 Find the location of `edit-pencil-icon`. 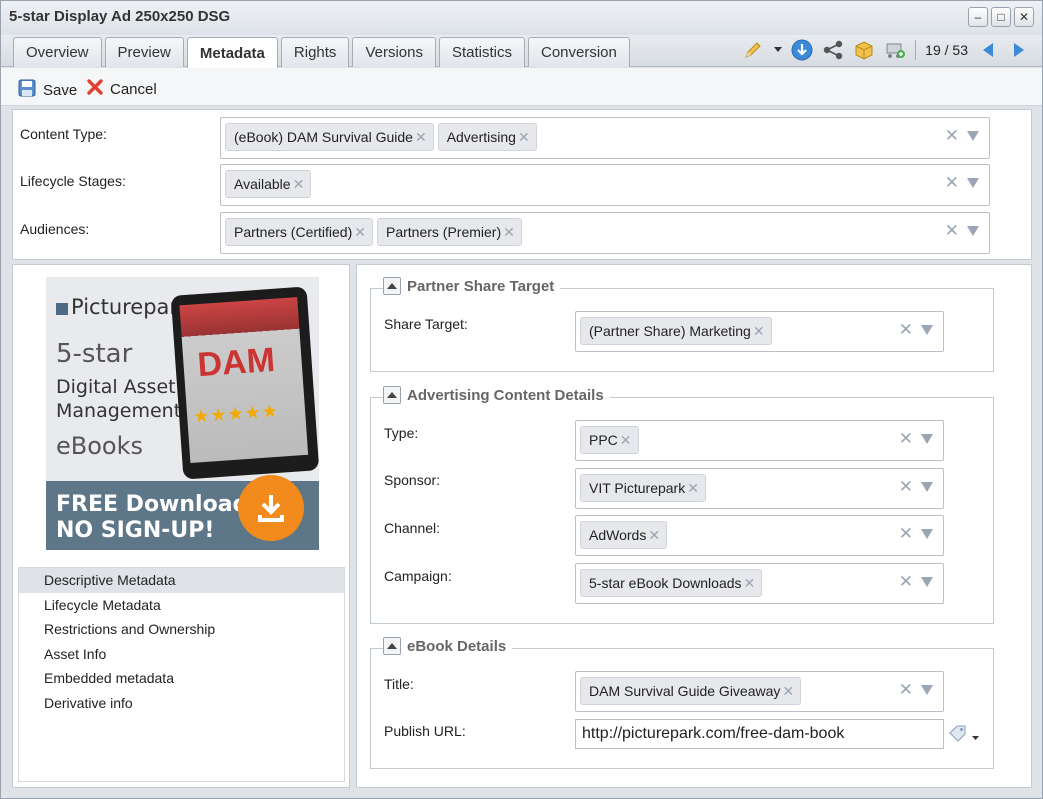

edit-pencil-icon is located at coordinates (754, 50).